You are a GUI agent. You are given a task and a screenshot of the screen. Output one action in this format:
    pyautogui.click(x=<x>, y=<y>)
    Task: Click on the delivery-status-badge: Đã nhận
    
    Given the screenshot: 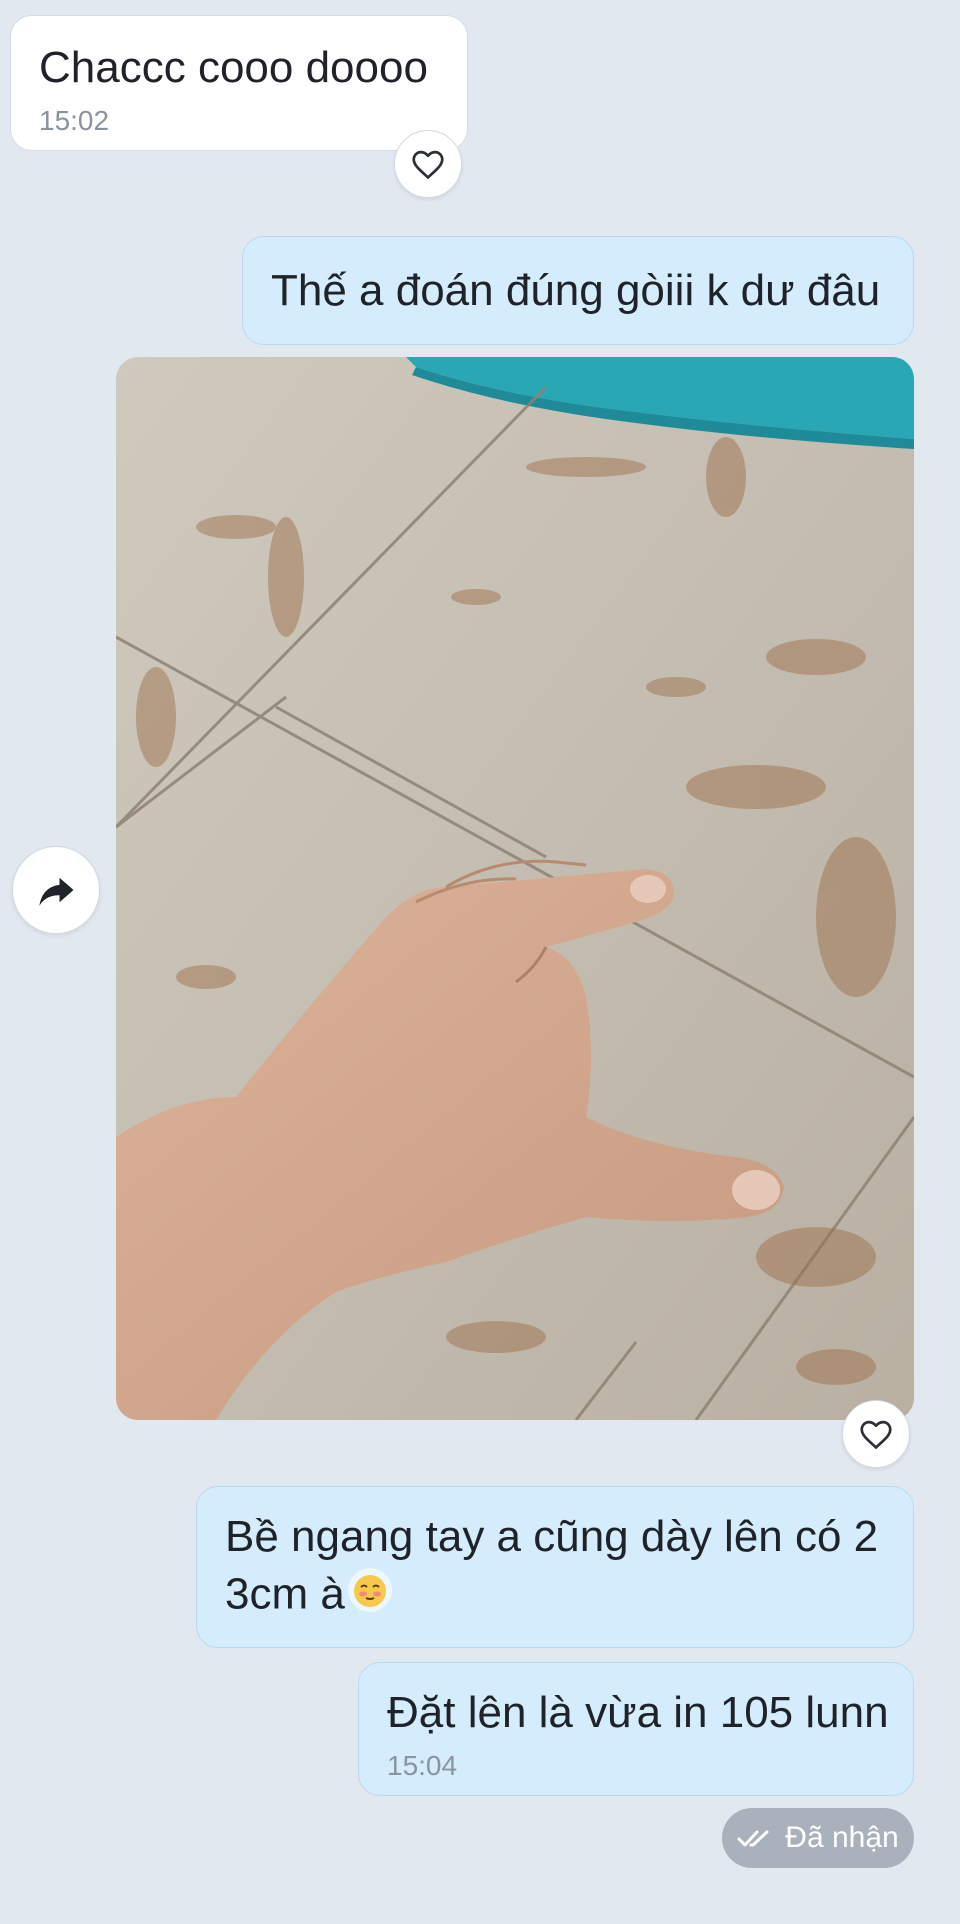 What is the action you would take?
    pyautogui.click(x=818, y=1838)
    